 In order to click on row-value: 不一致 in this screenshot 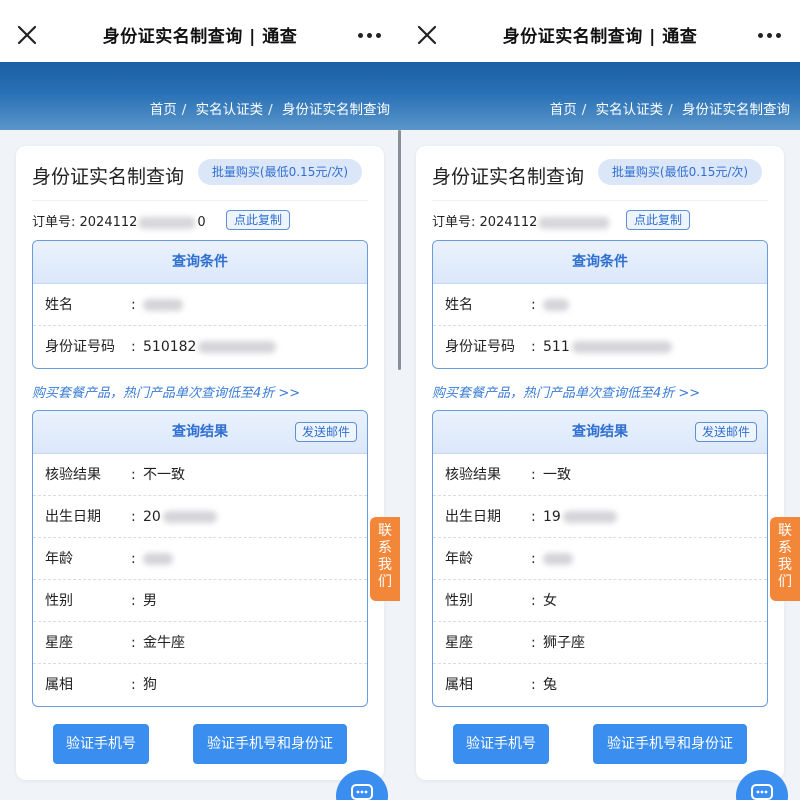, I will do `click(164, 475)`.